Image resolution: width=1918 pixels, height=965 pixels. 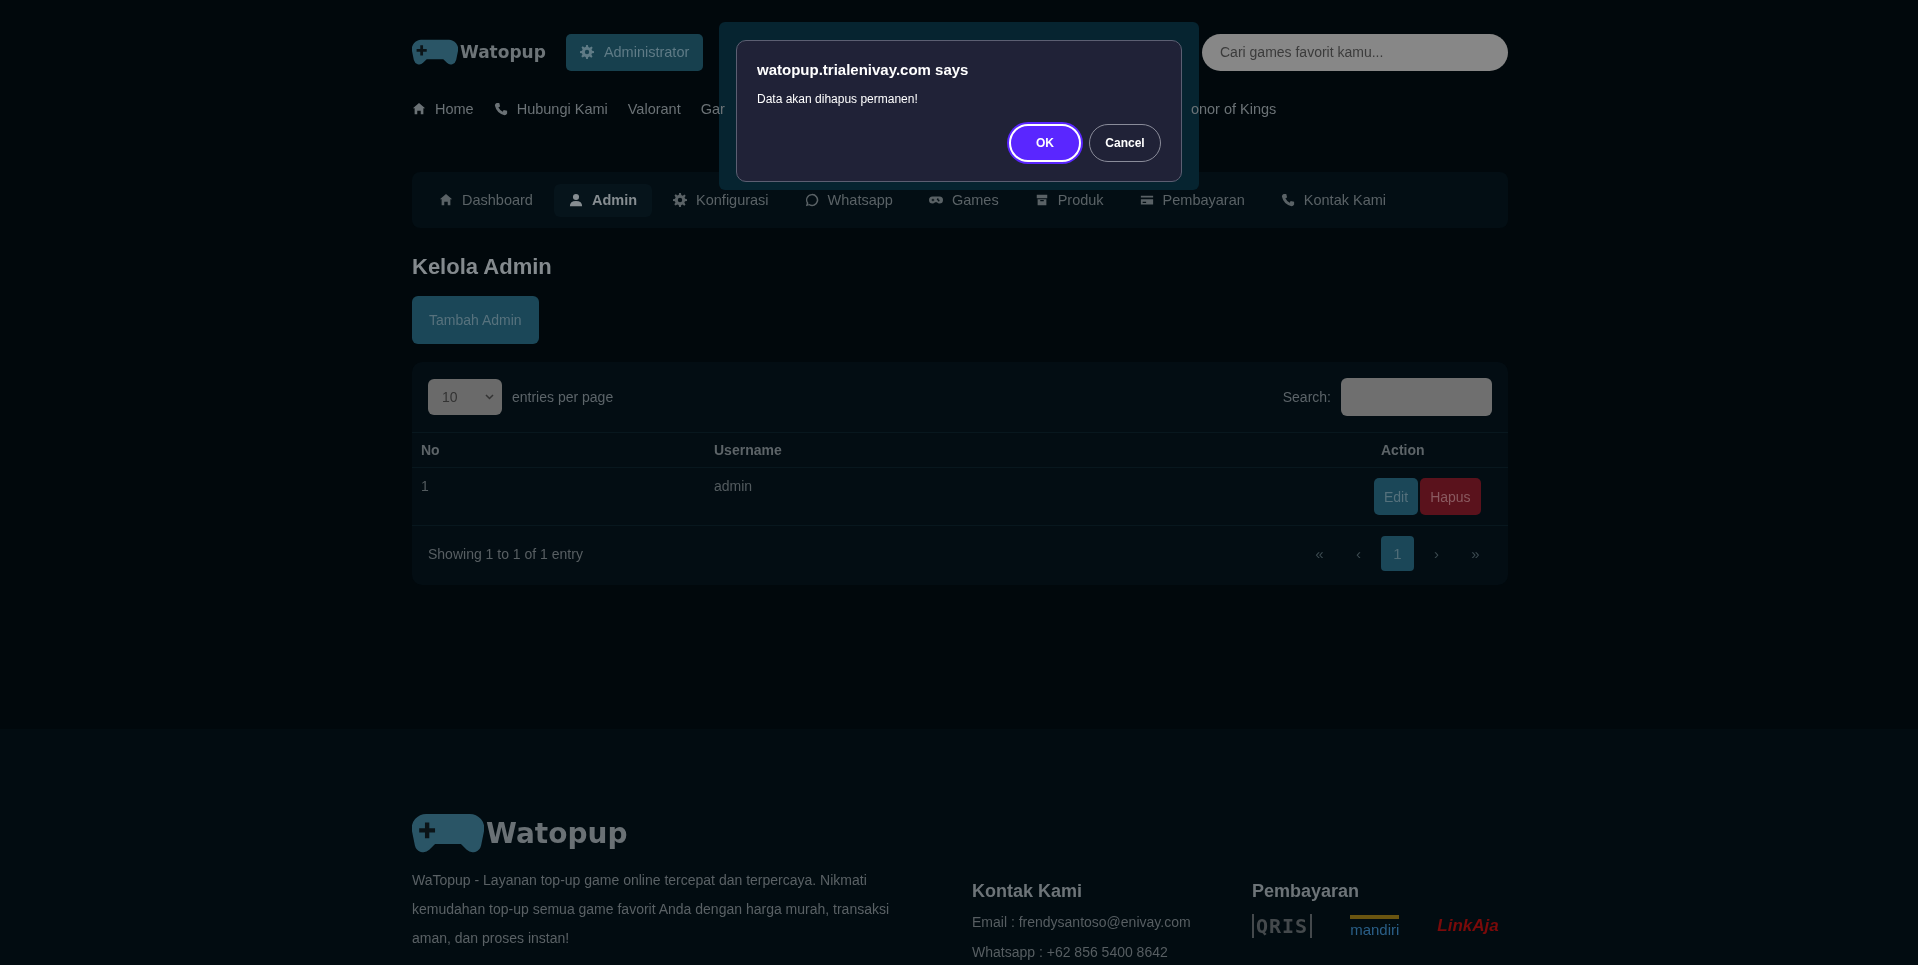 I want to click on admin-tab: Whatsapp, so click(x=848, y=200).